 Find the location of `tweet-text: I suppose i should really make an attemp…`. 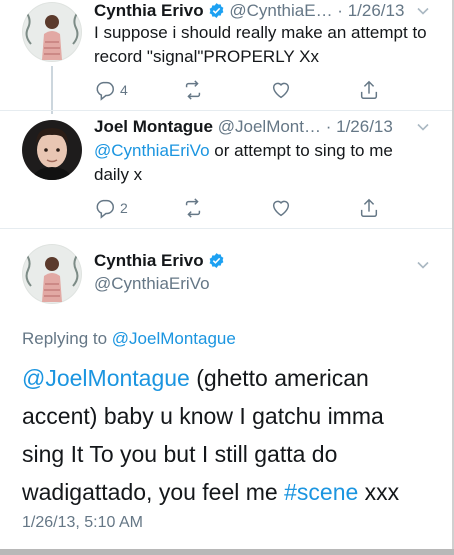

tweet-text: I suppose i should really make an attemp… is located at coordinates (260, 44).